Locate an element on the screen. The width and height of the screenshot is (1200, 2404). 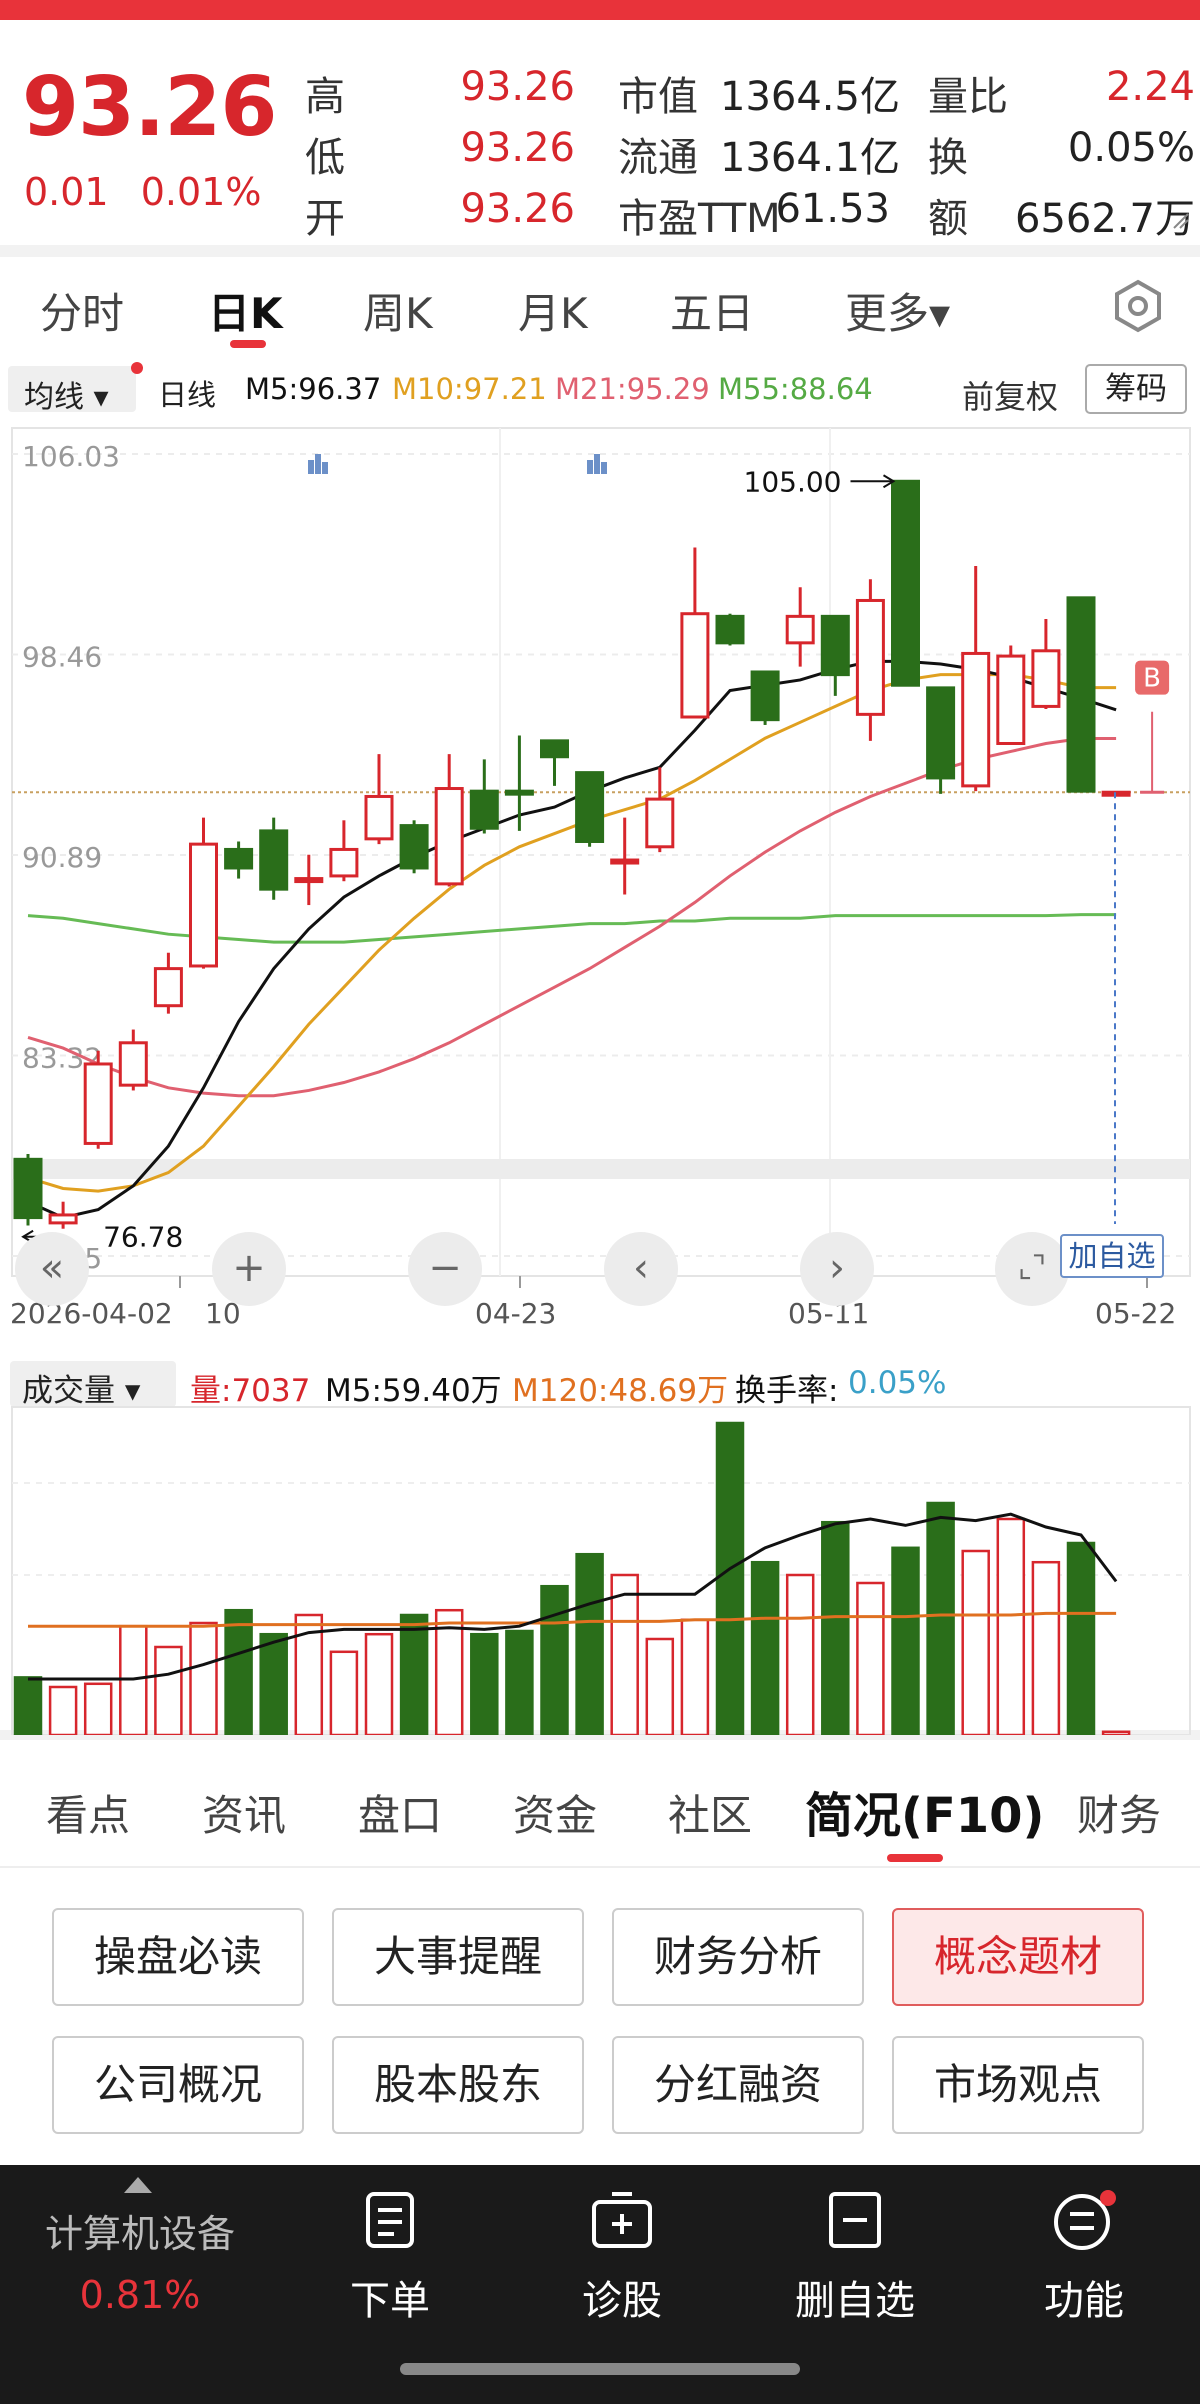
order-button: 下单 is located at coordinates (390, 2258).